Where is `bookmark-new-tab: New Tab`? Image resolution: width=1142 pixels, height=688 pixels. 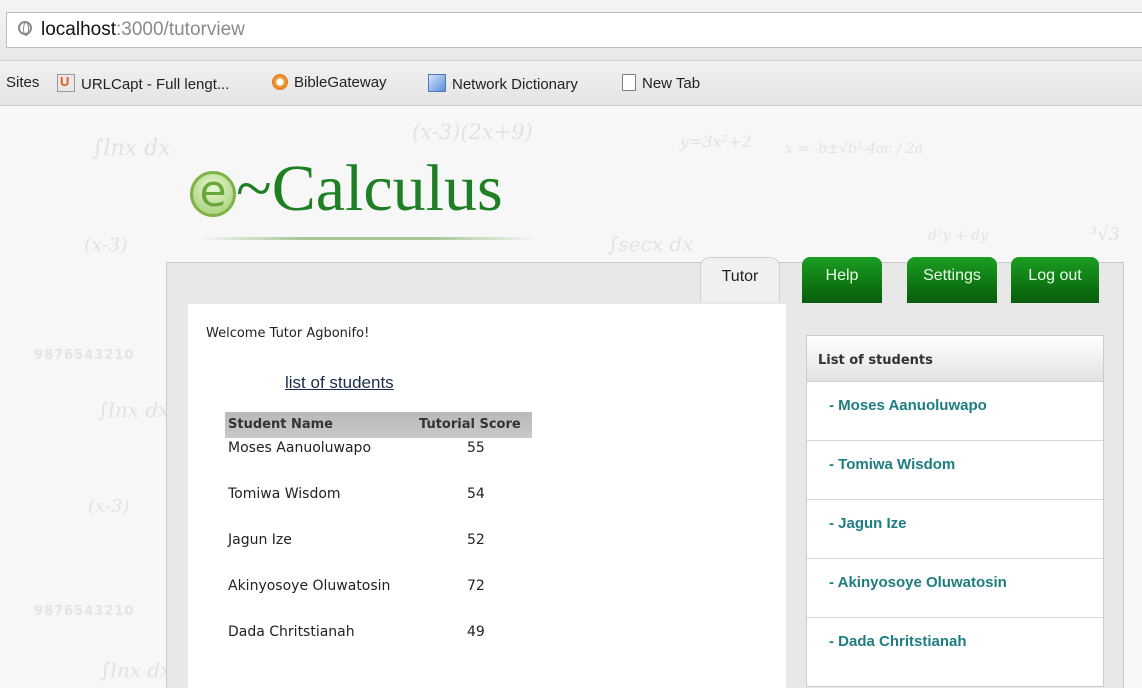
bookmark-new-tab: New Tab is located at coordinates (661, 83).